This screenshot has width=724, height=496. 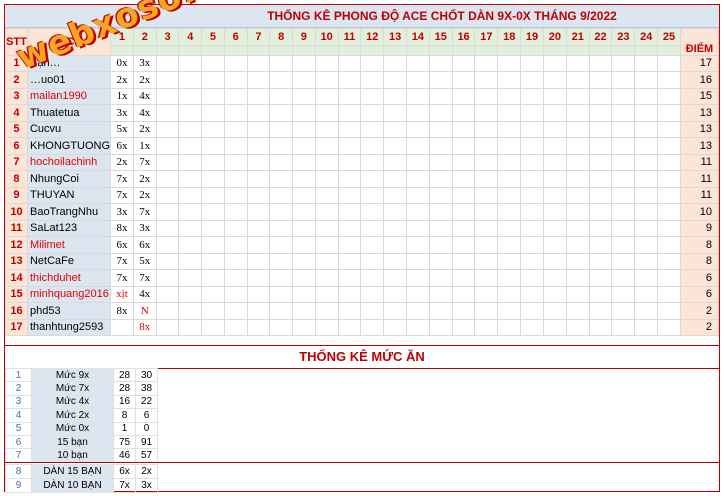 What do you see at coordinates (144, 311) in the screenshot?
I see `row-day2-value: N` at bounding box center [144, 311].